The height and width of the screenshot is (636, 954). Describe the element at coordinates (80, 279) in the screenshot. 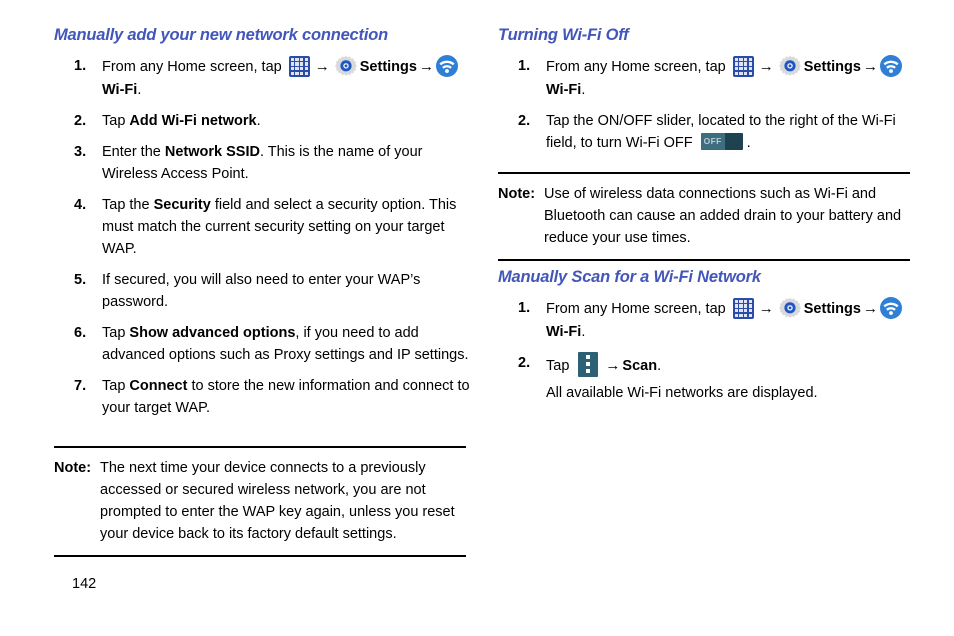

I see `step-number: 5.` at that location.